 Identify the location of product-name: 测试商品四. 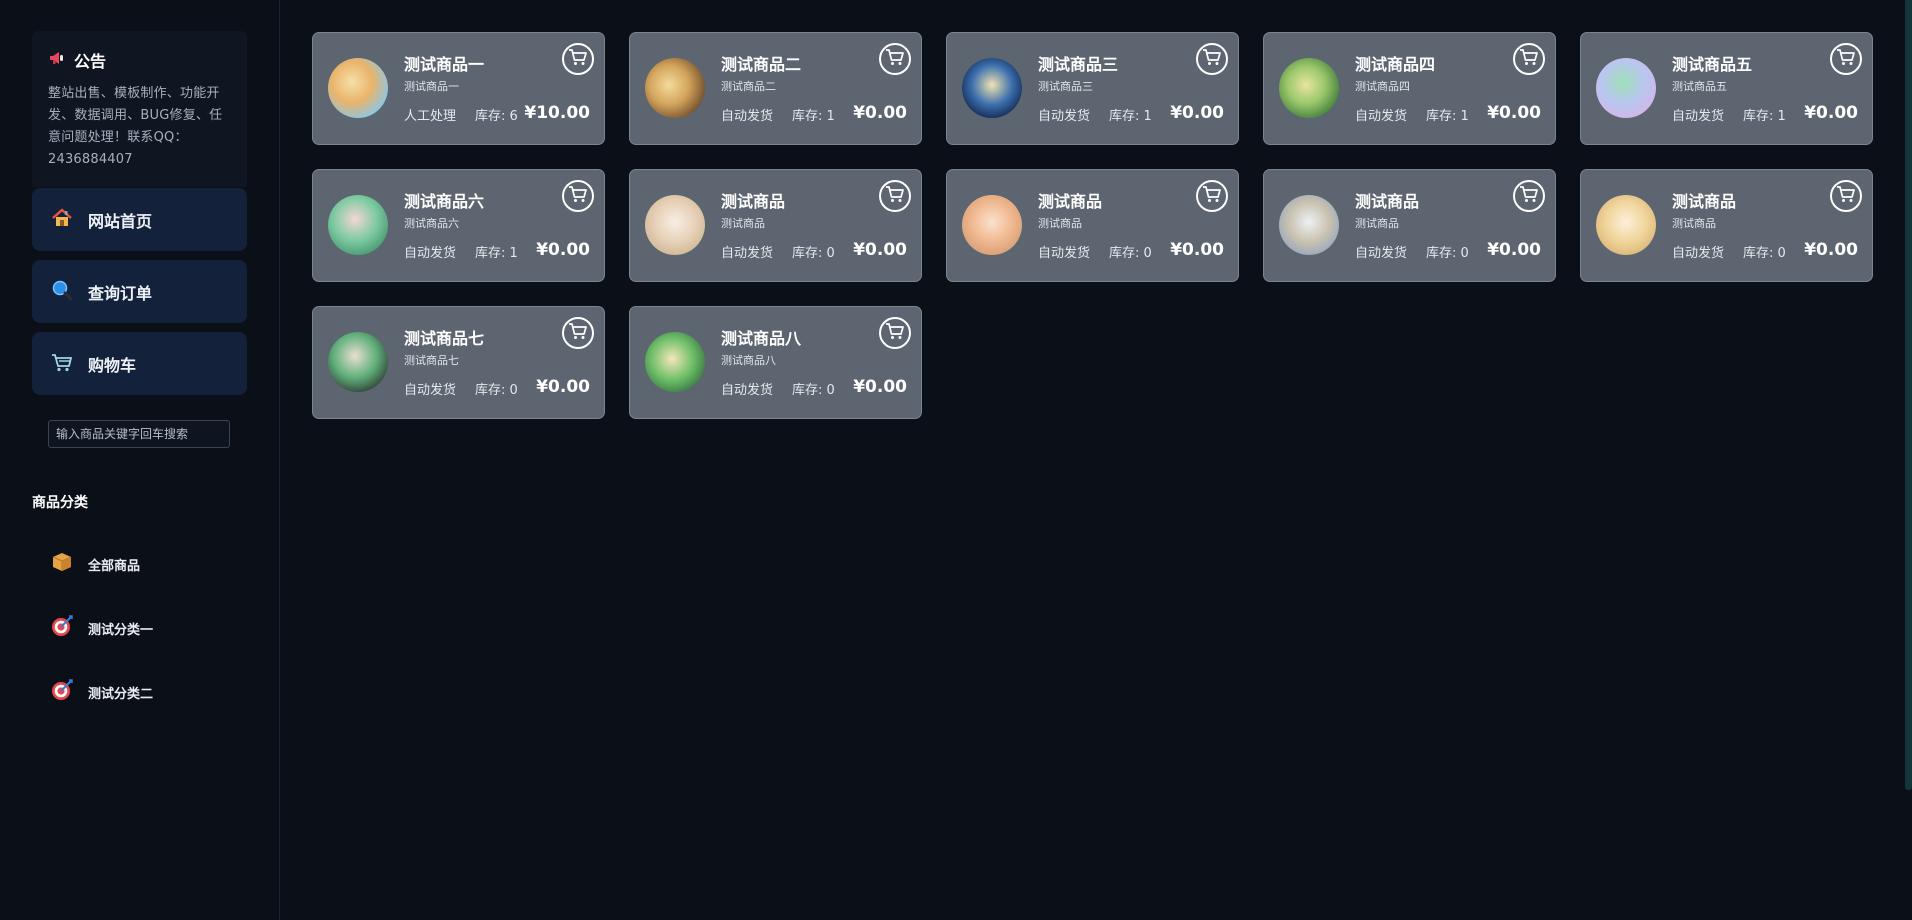
(1395, 64).